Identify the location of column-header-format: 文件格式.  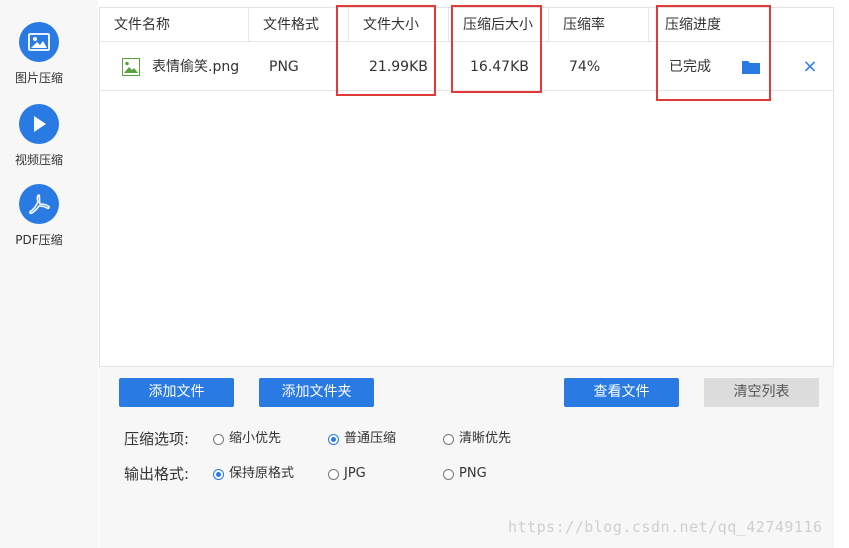
(299, 25).